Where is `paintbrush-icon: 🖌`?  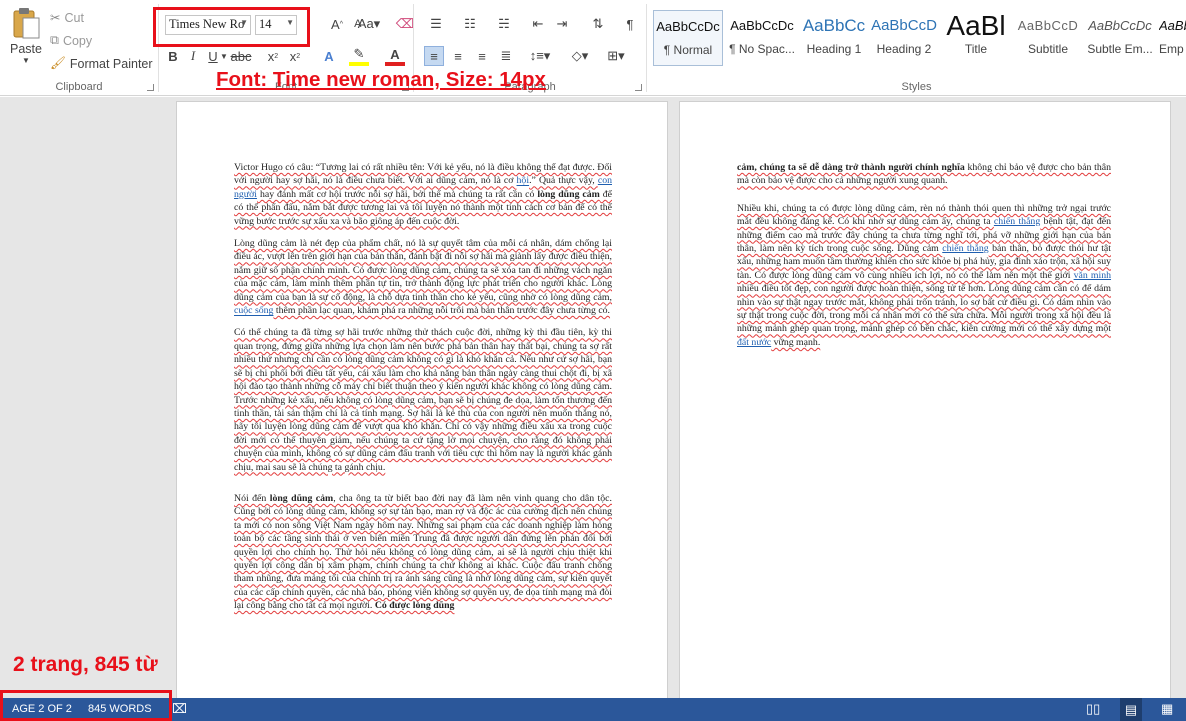
paintbrush-icon: 🖌 is located at coordinates (58, 63).